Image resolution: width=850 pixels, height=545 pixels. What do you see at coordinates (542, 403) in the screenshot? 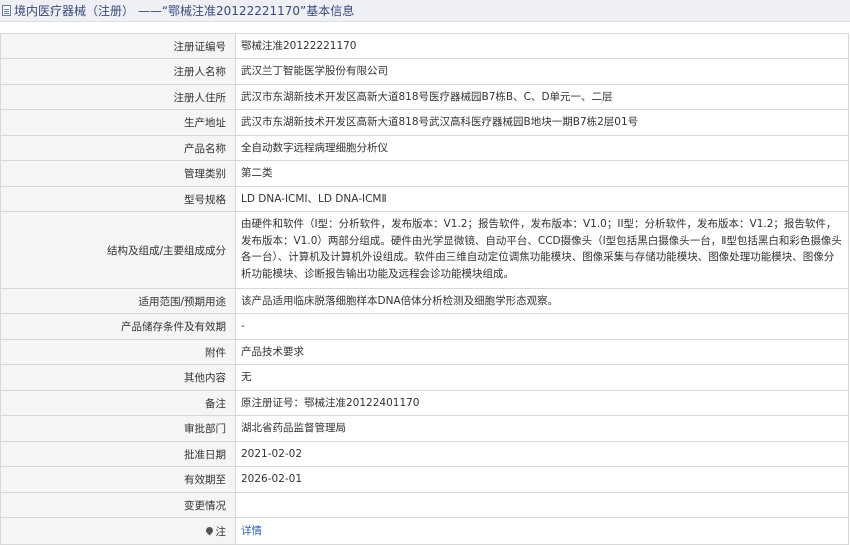
I see `row-value: 原注册证号：鄂械注准20122401170` at bounding box center [542, 403].